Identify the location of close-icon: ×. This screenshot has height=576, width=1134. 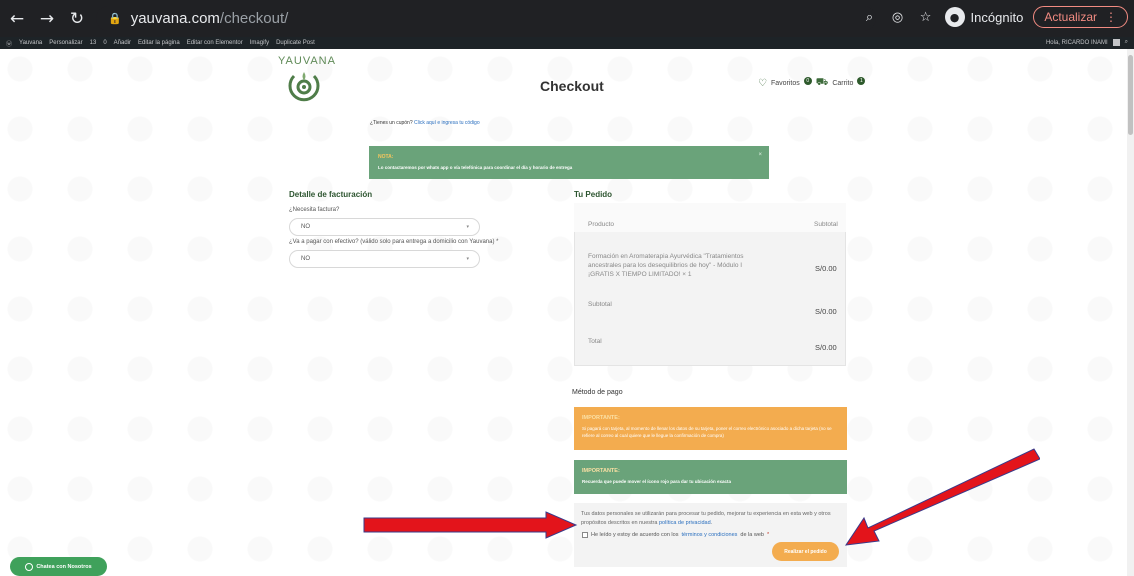
(760, 155).